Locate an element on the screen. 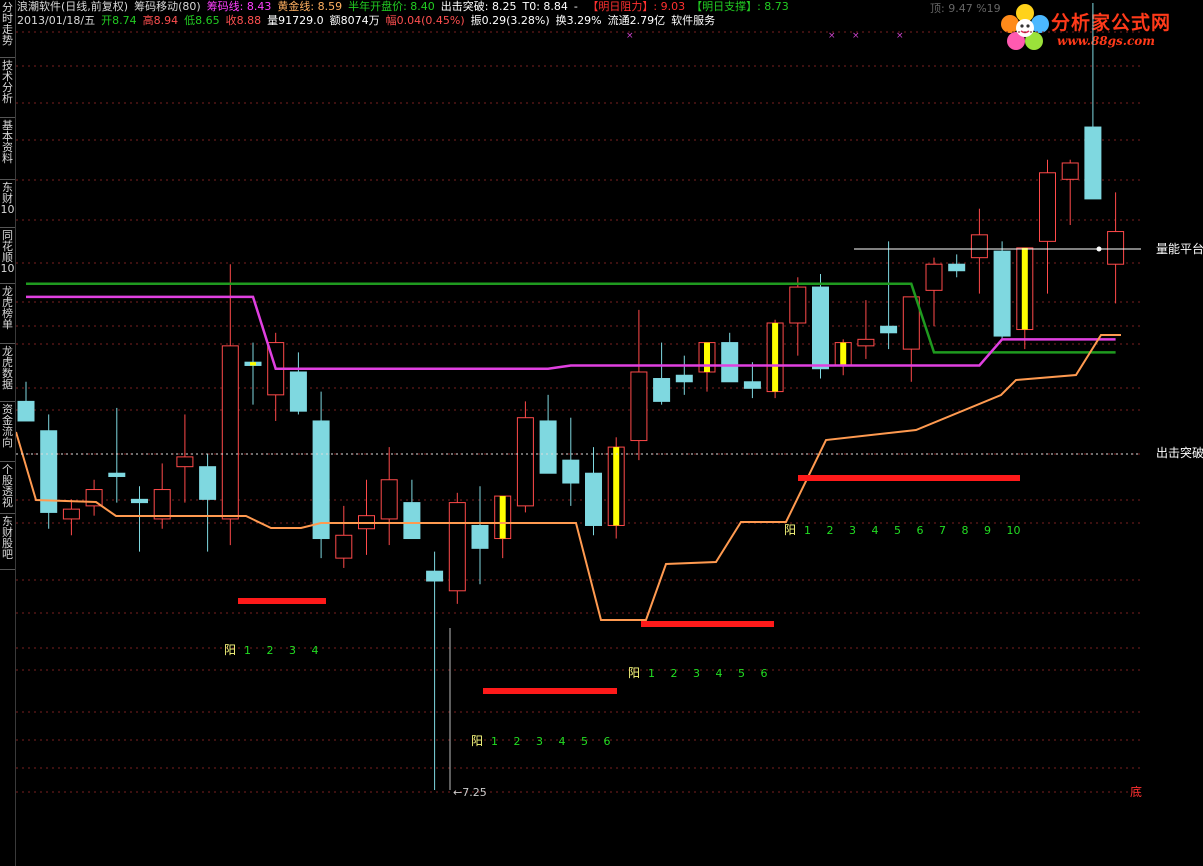 Image resolution: width=1203 pixels, height=866 pixels. bottom-label: 底 is located at coordinates (1136, 791).